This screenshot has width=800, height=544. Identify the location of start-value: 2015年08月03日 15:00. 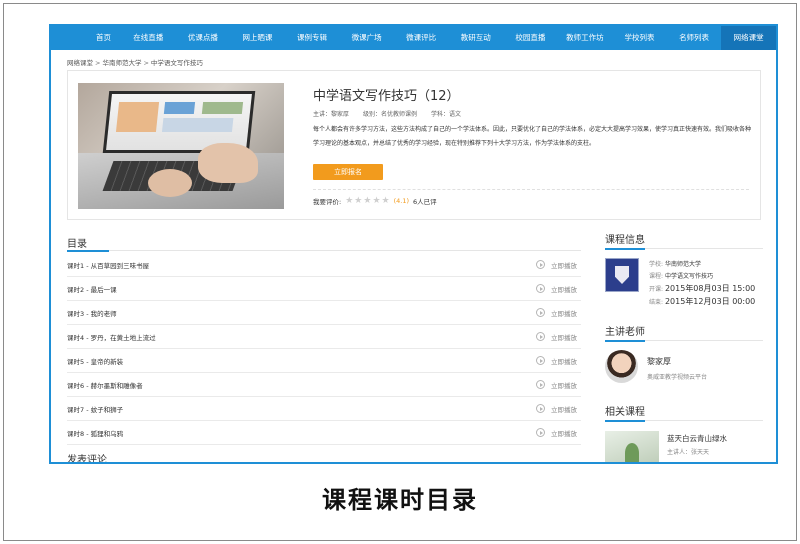
(710, 288).